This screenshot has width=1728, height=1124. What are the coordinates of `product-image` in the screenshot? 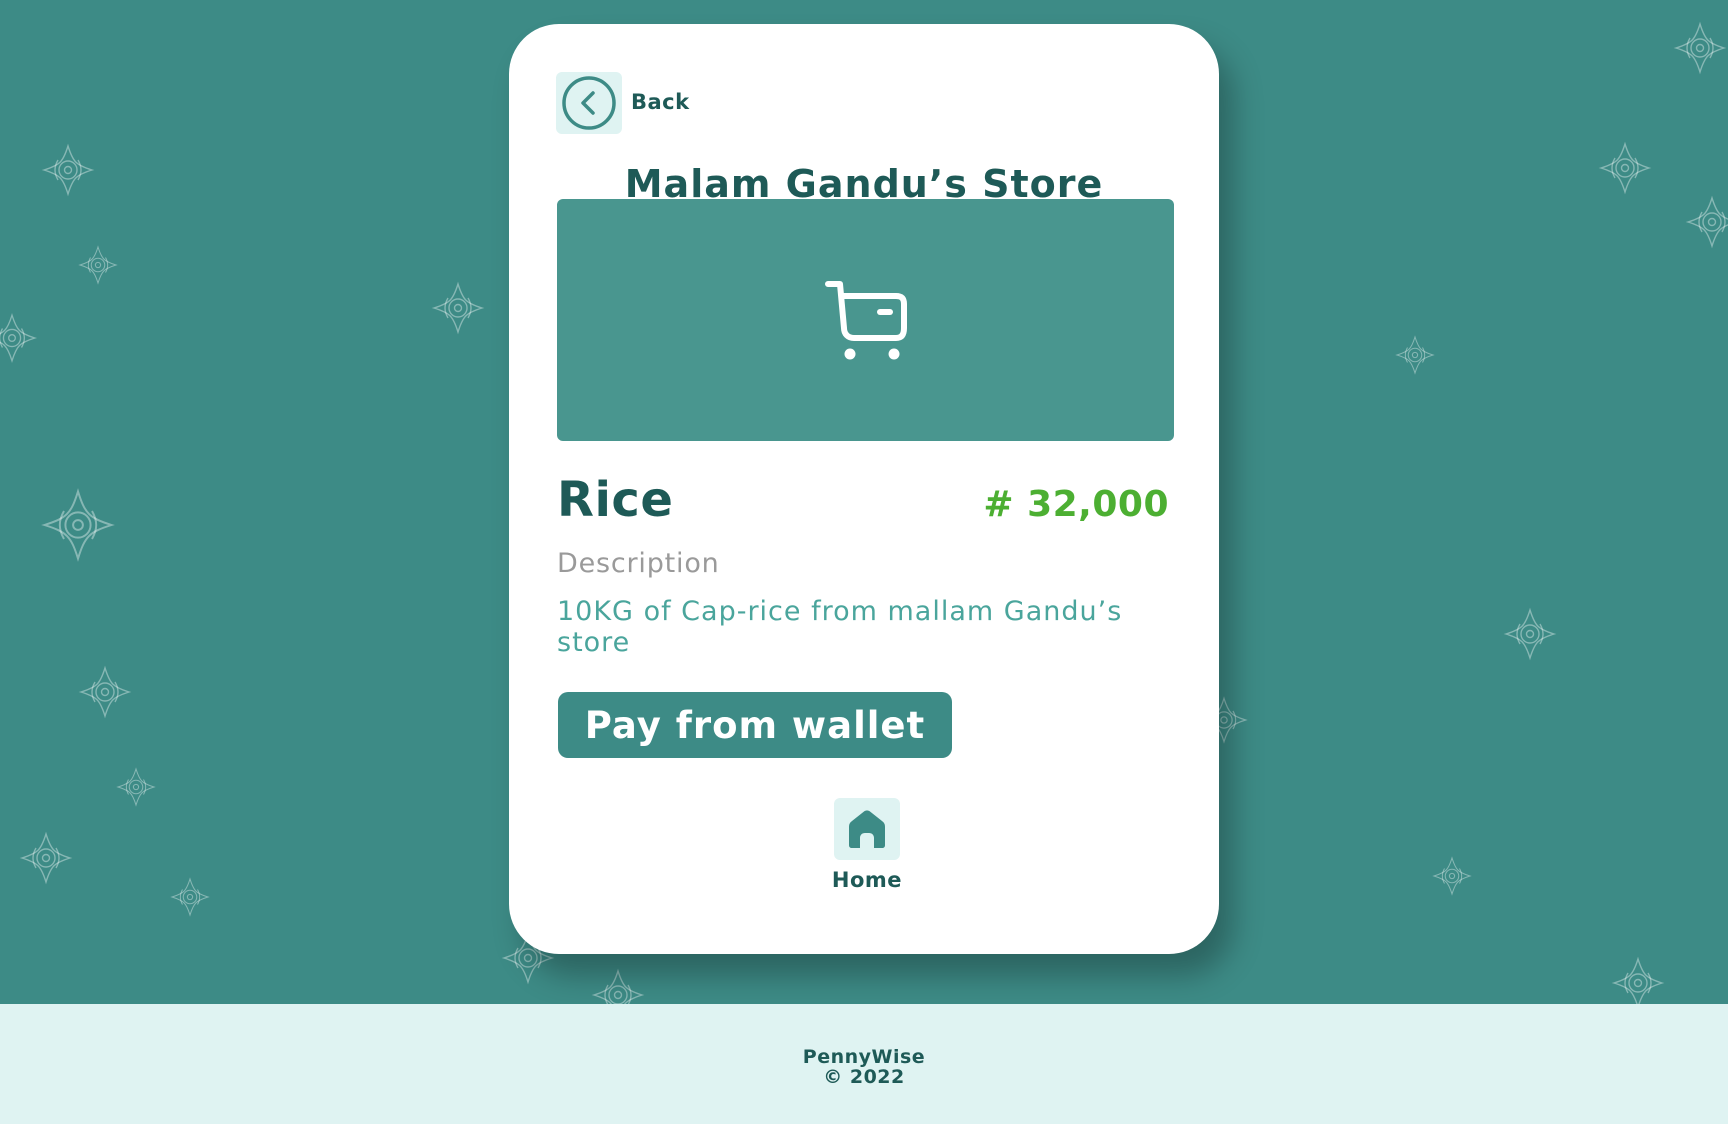 It's located at (865, 320).